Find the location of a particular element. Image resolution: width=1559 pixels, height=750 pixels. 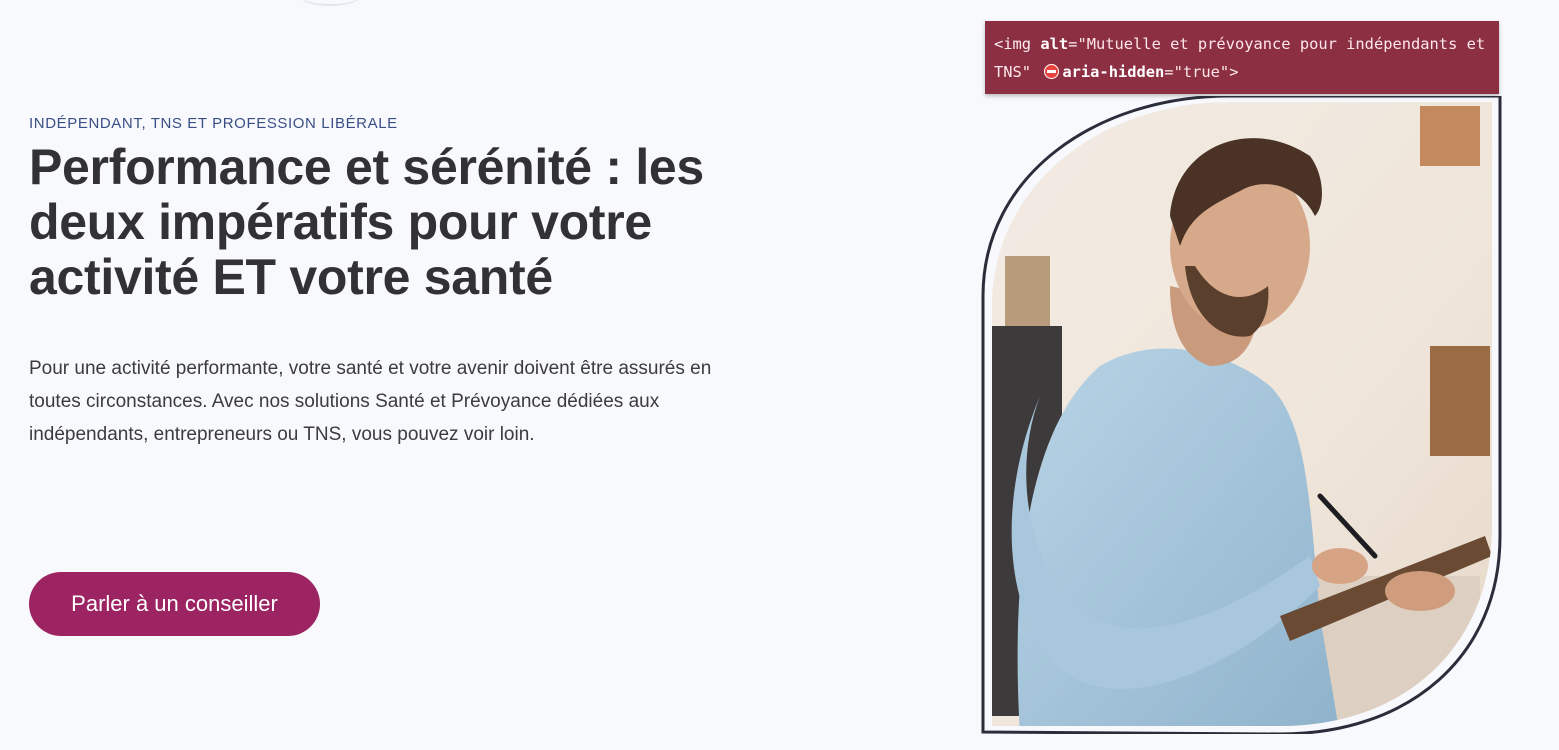

tooltip-aria-value: "true" is located at coordinates (1201, 72).